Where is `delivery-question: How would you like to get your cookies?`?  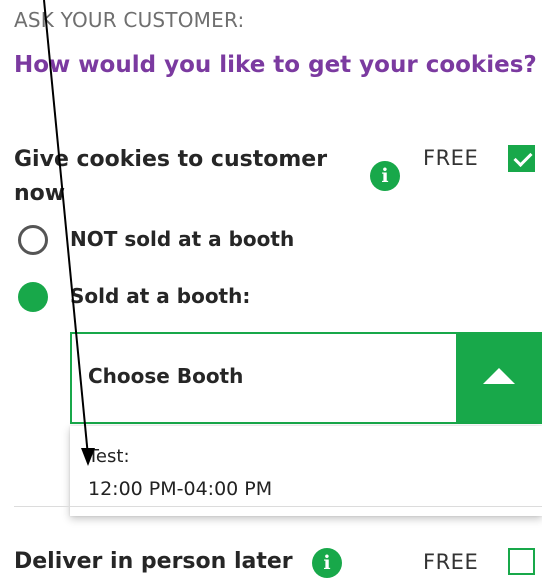 delivery-question: How would you like to get your cookies? is located at coordinates (275, 65).